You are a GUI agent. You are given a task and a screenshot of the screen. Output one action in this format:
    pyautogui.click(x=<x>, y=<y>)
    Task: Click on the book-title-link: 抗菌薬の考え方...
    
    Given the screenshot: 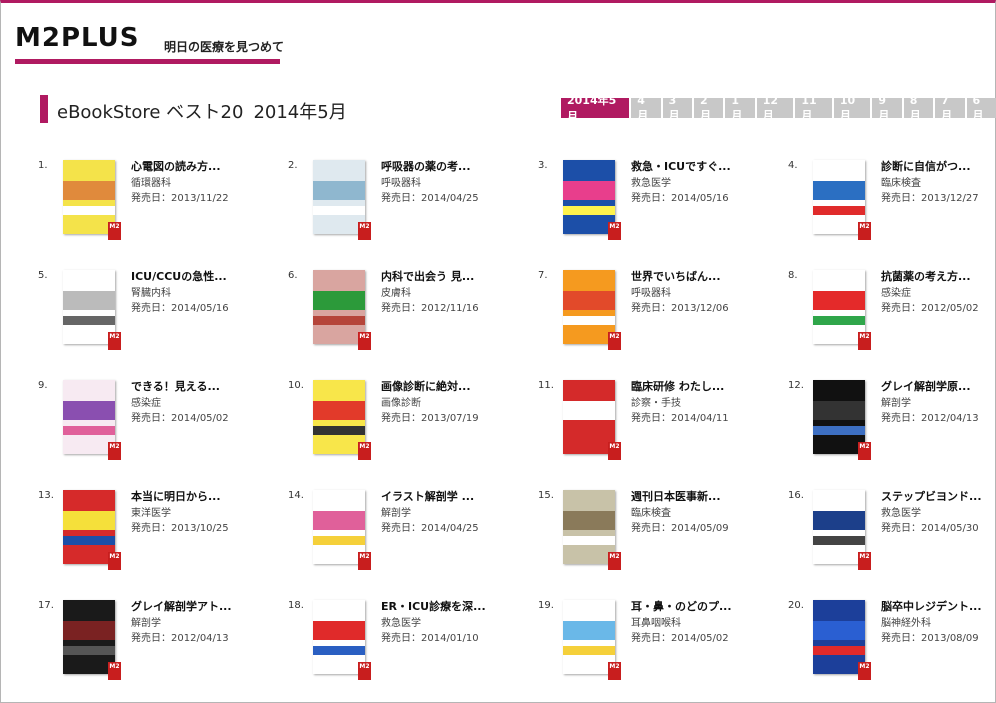 What is the action you would take?
    pyautogui.click(x=938, y=276)
    